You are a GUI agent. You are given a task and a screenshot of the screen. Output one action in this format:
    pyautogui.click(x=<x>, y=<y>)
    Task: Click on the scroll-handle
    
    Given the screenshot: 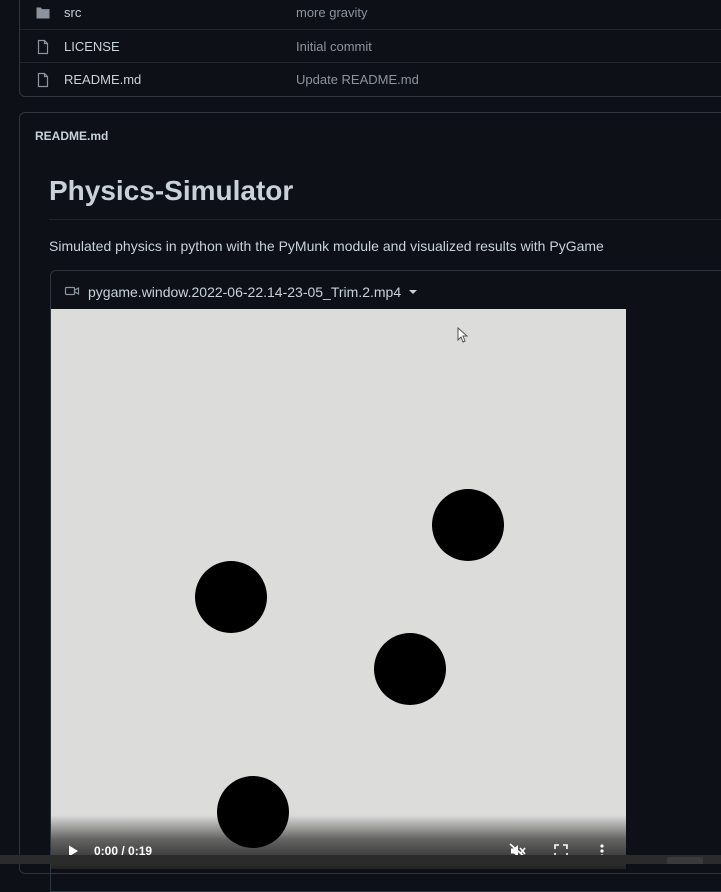 What is the action you would take?
    pyautogui.click(x=685, y=860)
    